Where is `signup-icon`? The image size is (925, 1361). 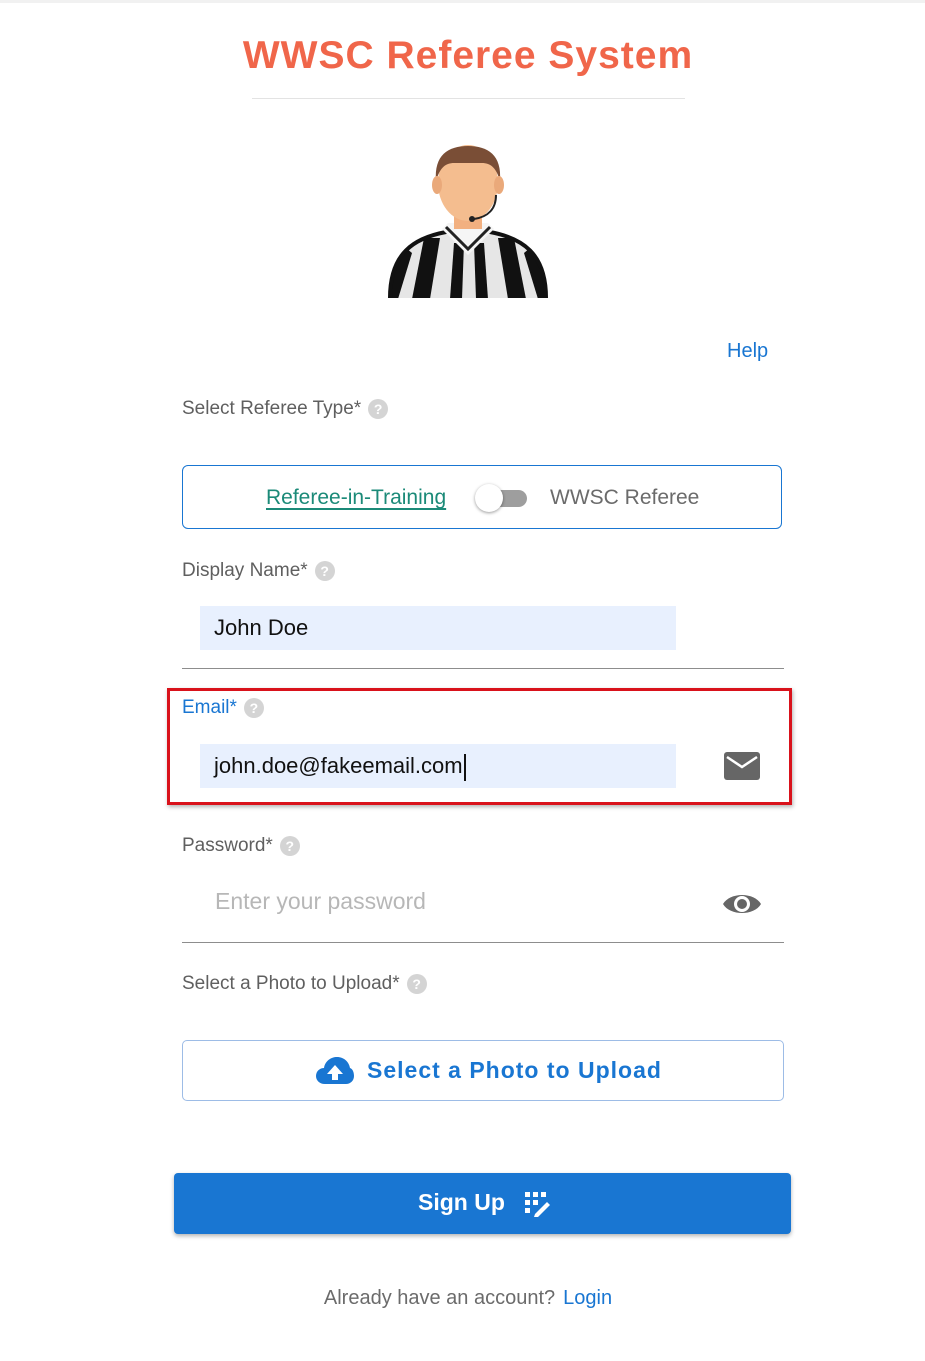
signup-icon is located at coordinates (537, 1204).